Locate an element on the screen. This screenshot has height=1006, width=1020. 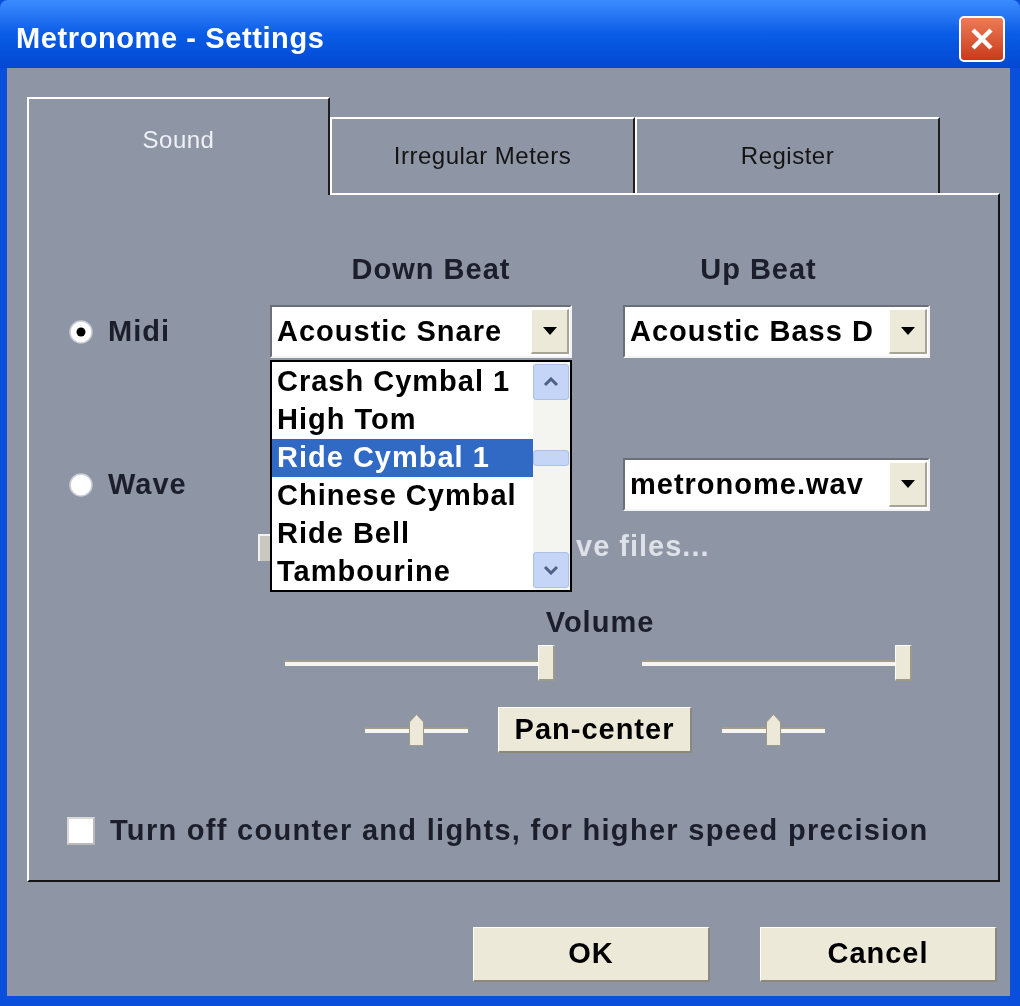
list-item: Ride Bell is located at coordinates (402, 534).